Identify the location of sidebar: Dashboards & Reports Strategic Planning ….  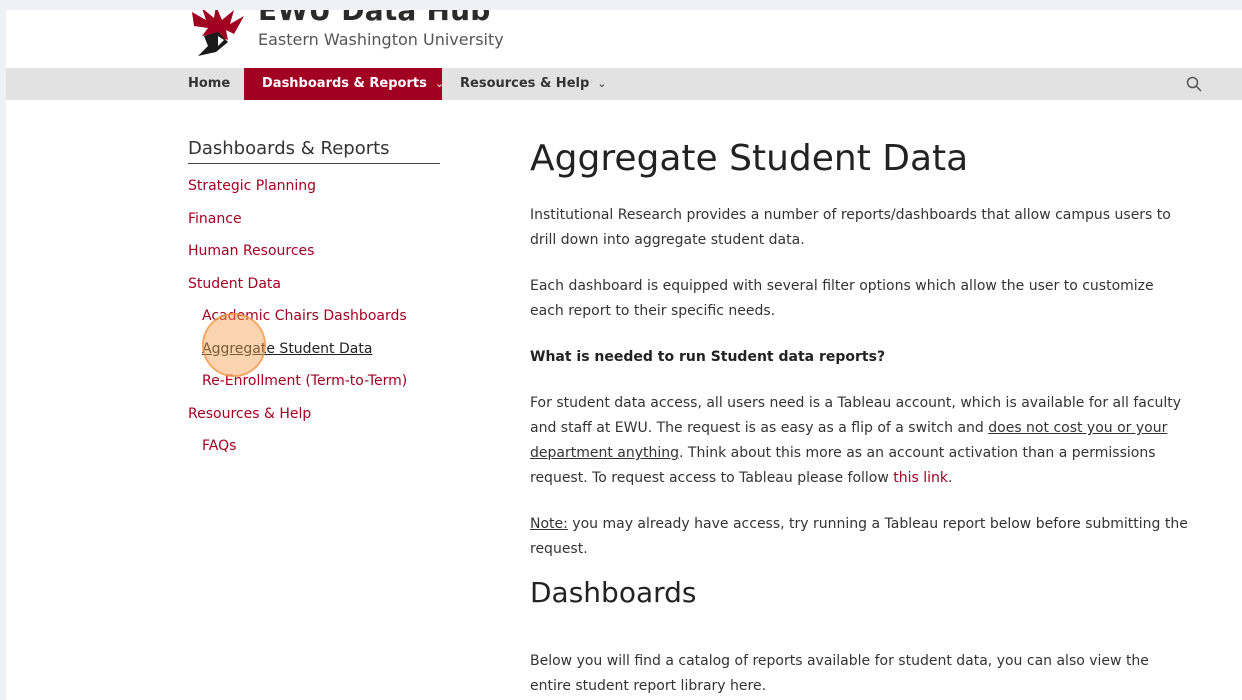
(314, 300).